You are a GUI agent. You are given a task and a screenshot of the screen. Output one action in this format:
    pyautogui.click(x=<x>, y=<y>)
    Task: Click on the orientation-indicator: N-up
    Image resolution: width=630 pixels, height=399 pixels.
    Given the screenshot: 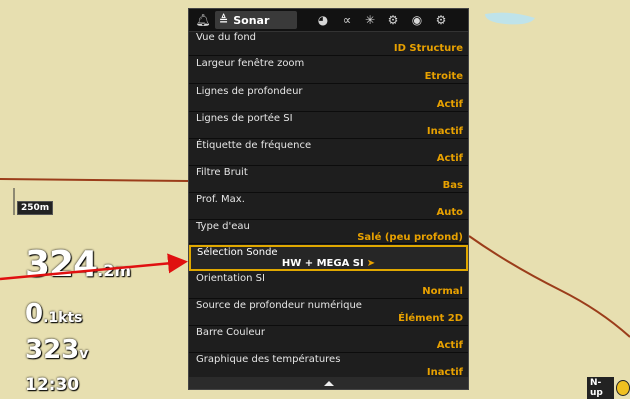 What is the action you would take?
    pyautogui.click(x=608, y=388)
    